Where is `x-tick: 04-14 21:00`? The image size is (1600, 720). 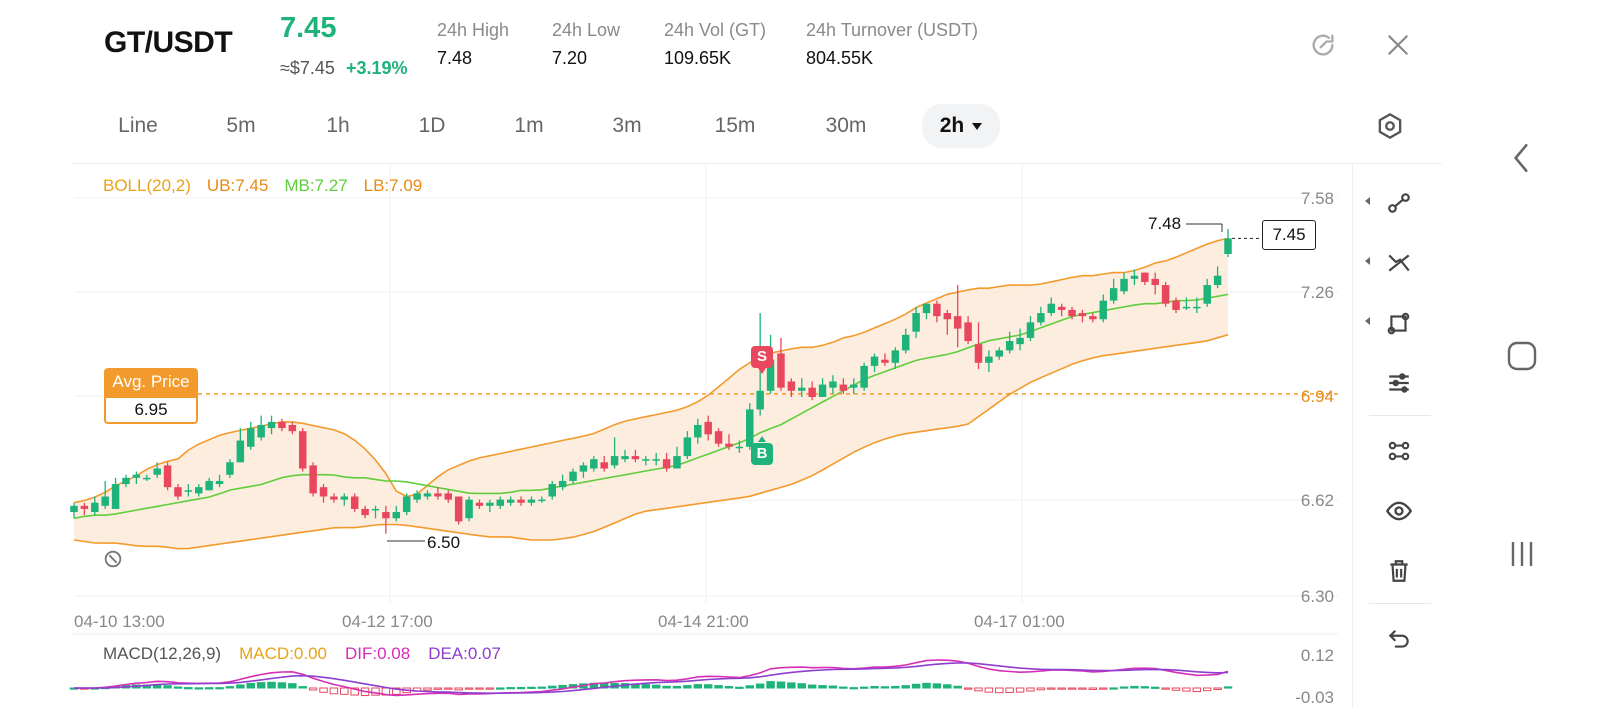
x-tick: 04-14 21:00 is located at coordinates (703, 621).